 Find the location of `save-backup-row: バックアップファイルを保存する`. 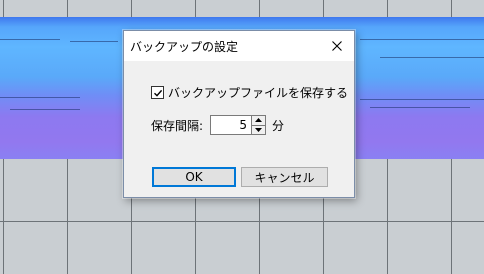

save-backup-row: バックアップファイルを保存する is located at coordinates (249, 92).